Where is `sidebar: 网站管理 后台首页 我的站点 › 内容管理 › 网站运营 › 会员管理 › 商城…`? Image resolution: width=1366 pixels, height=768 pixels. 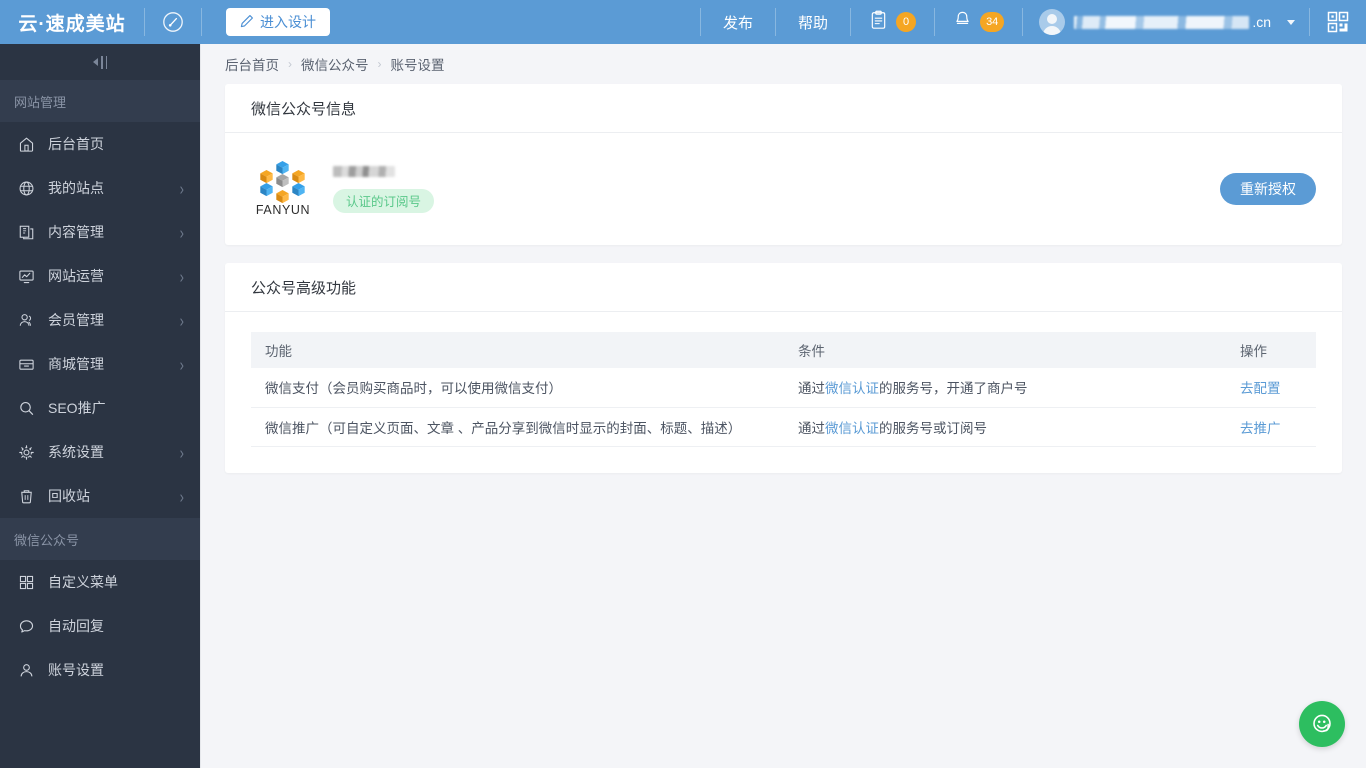 sidebar: 网站管理 后台首页 我的站点 › 内容管理 › 网站运营 › 会员管理 › 商城… is located at coordinates (100, 406).